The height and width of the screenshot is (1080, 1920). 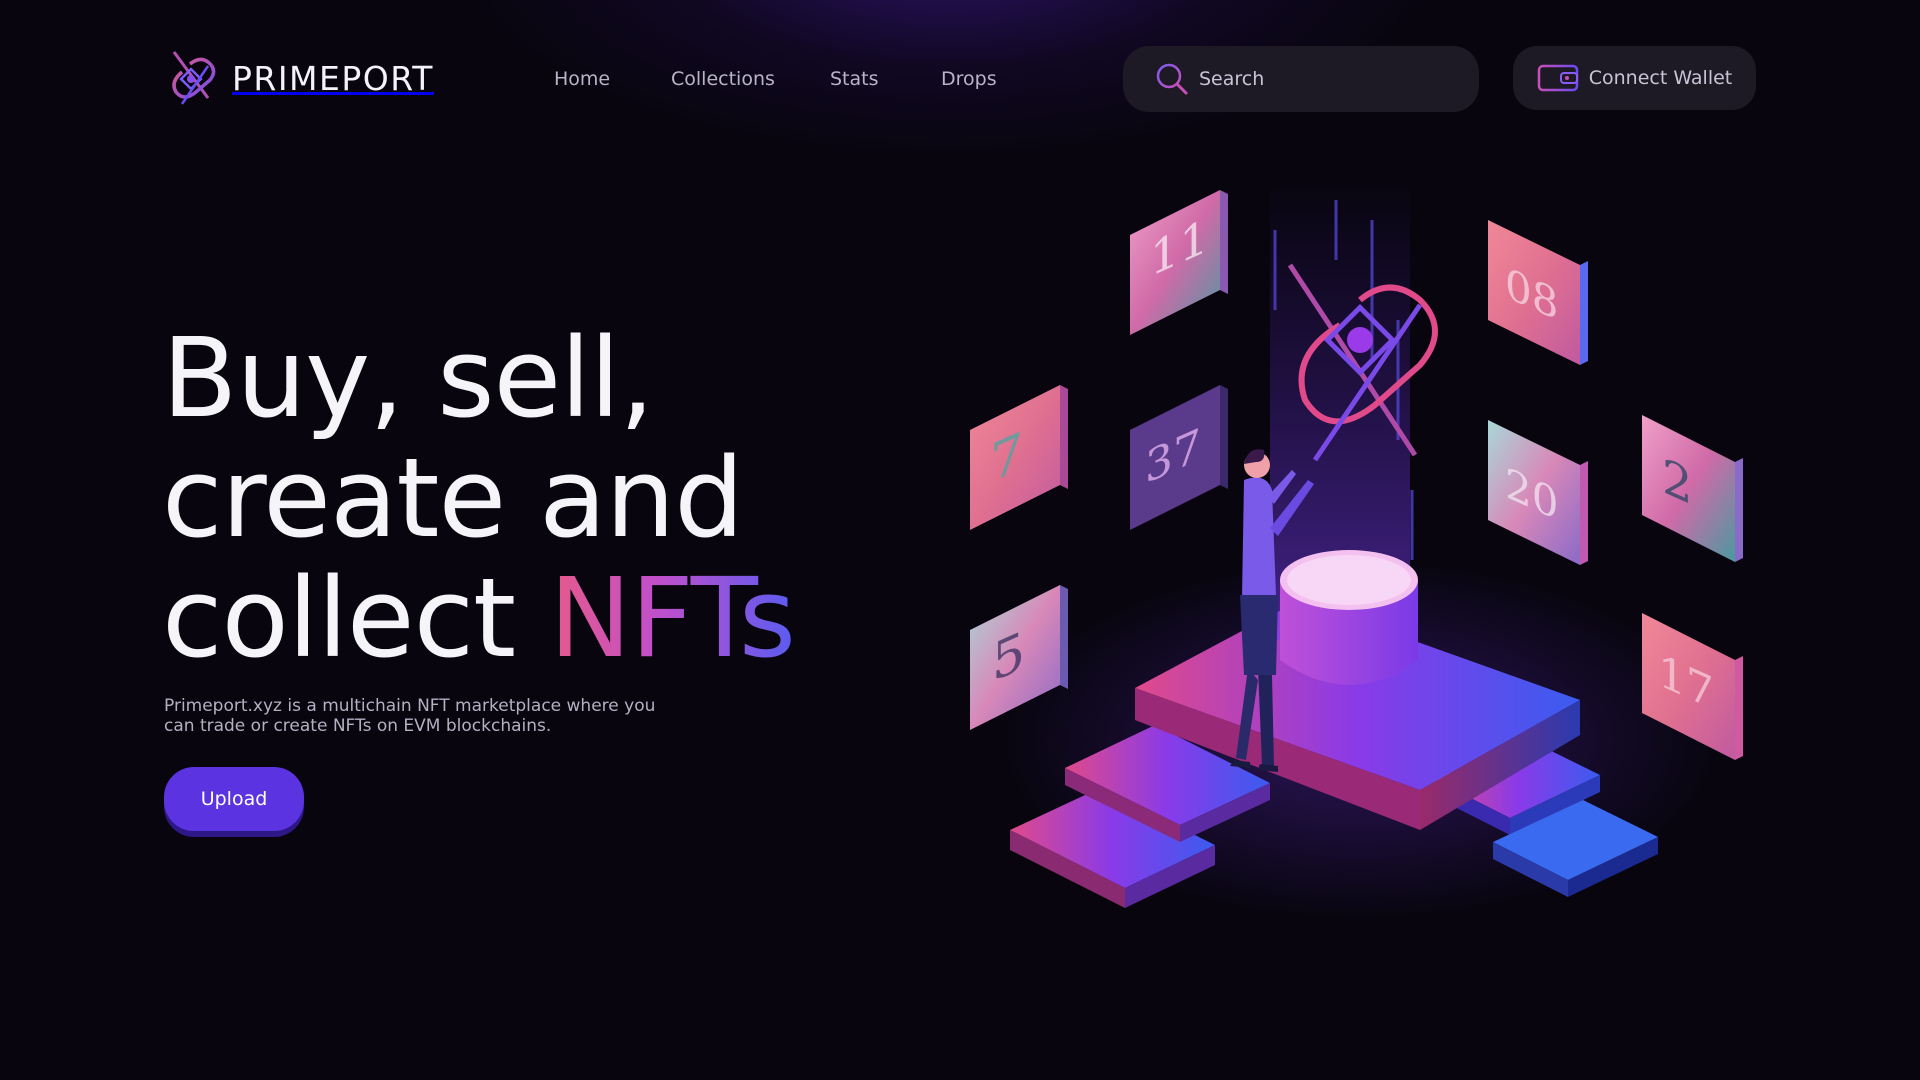 I want to click on hero-title-line-3: collect NFTs, so click(x=542, y=618).